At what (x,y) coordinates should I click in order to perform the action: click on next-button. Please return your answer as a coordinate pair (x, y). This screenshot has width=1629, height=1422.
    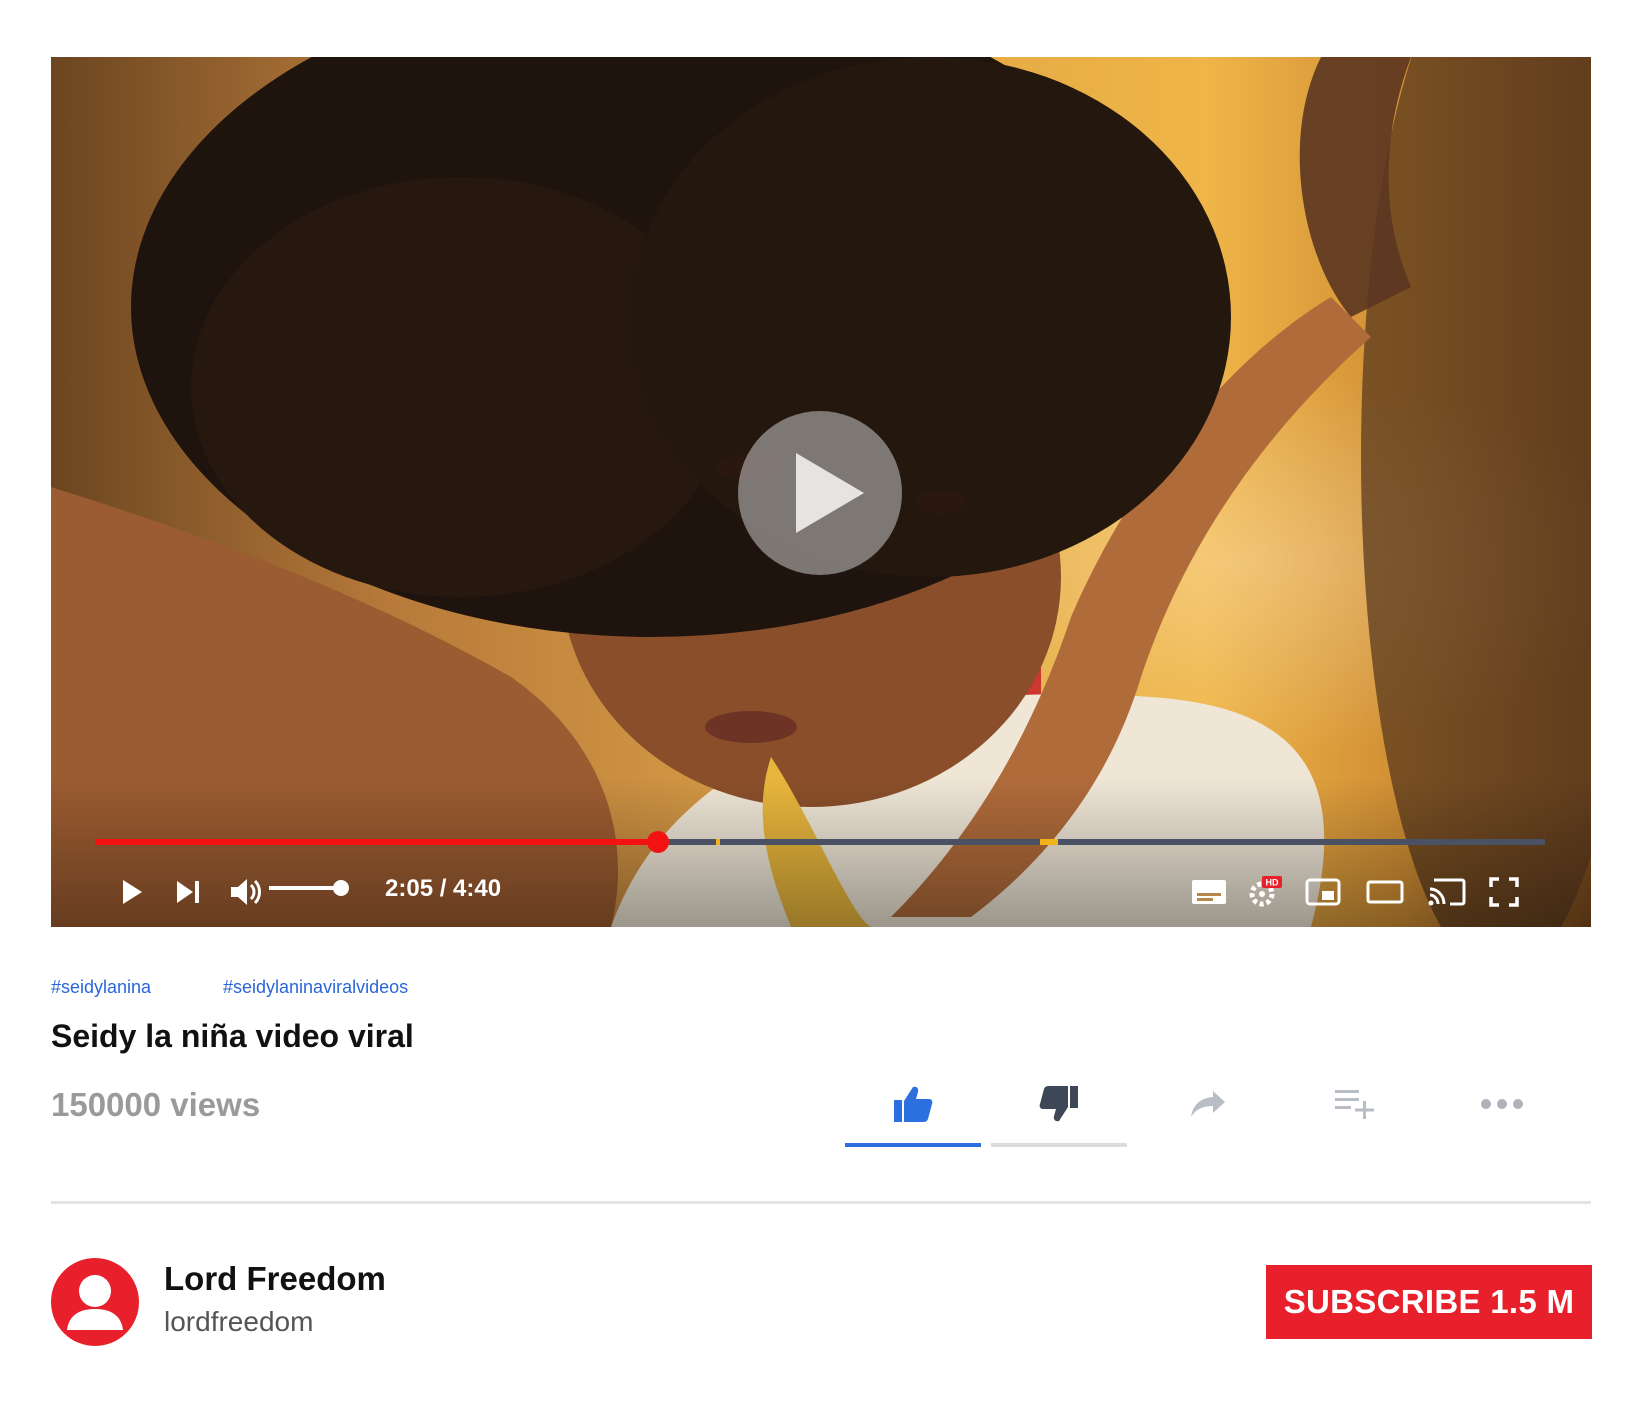
    Looking at the image, I should click on (188, 892).